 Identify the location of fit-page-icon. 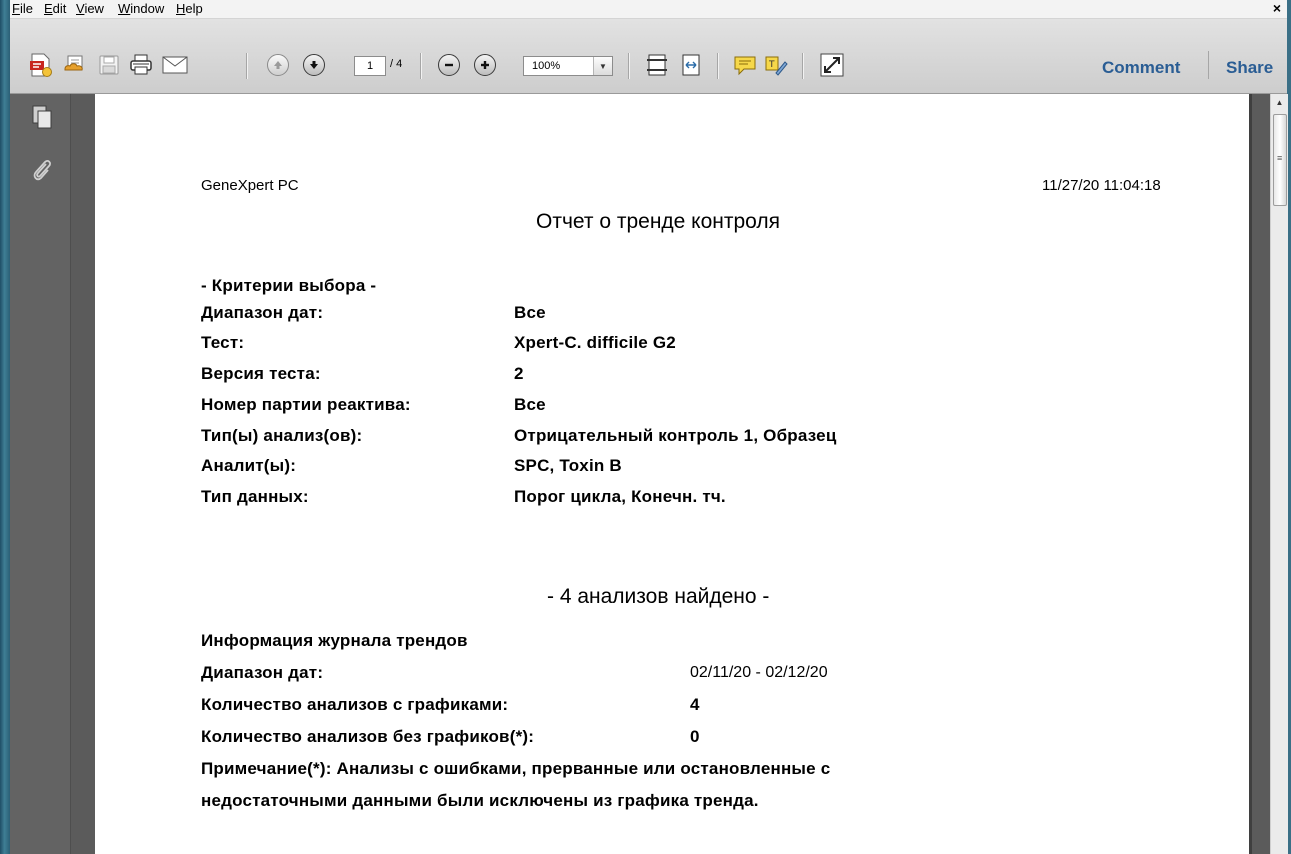
(657, 65).